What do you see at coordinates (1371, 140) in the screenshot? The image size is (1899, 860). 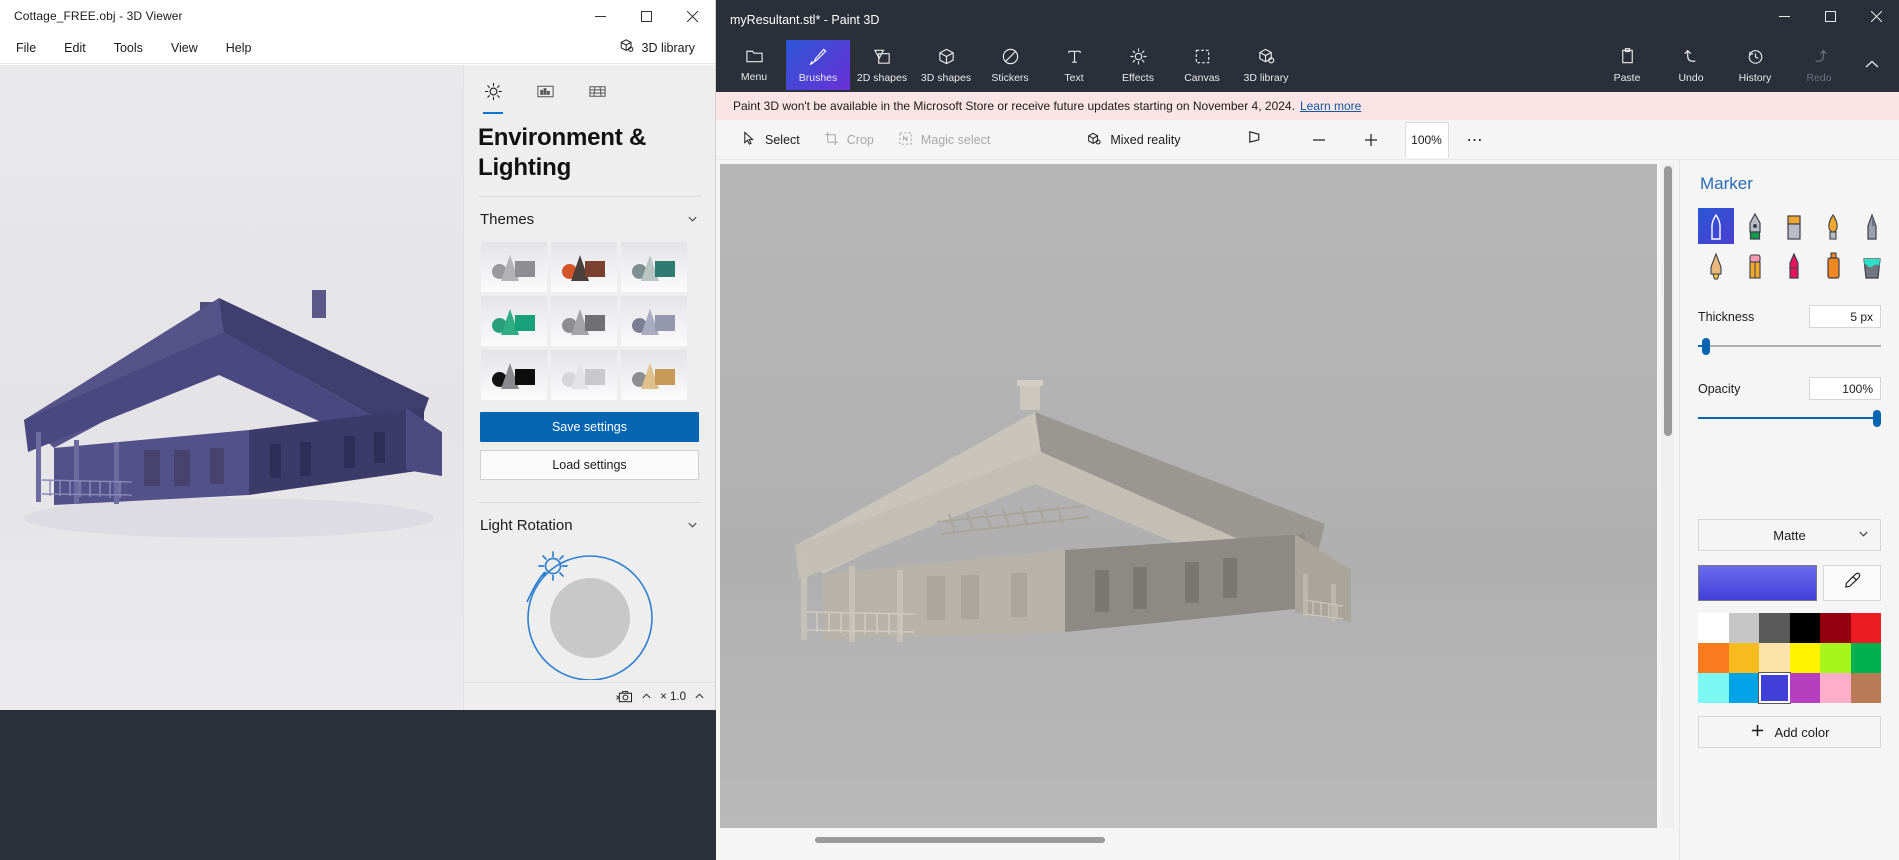 I see `zoom-in-button` at bounding box center [1371, 140].